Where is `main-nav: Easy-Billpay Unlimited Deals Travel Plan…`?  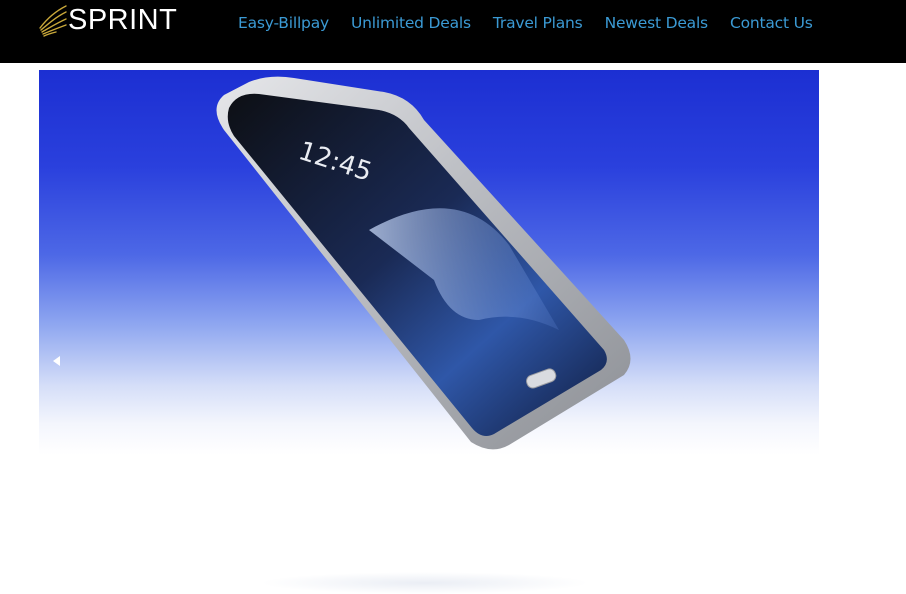
main-nav: Easy-Billpay Unlimited Deals Travel Plan… is located at coordinates (525, 23).